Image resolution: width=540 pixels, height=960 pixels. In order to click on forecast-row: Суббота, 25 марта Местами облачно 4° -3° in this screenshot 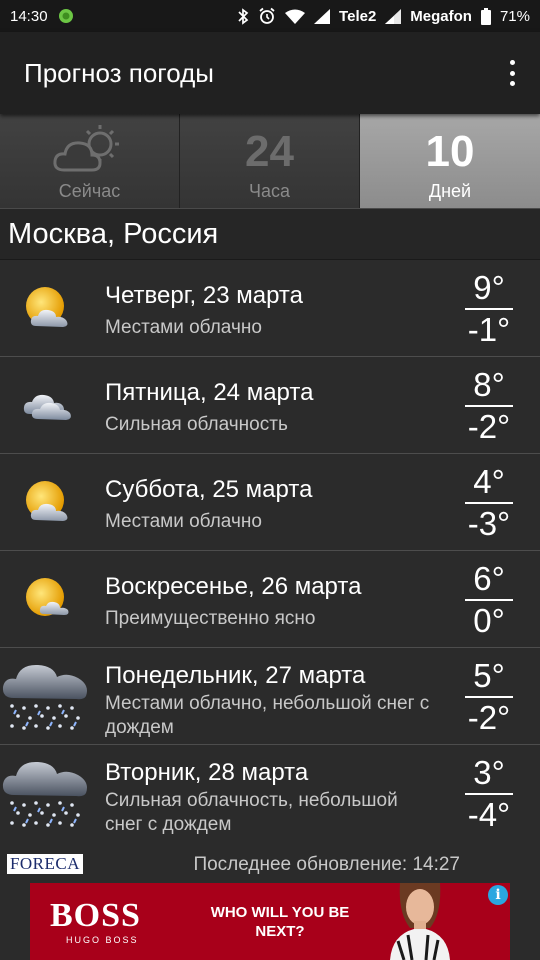, I will do `click(270, 502)`.